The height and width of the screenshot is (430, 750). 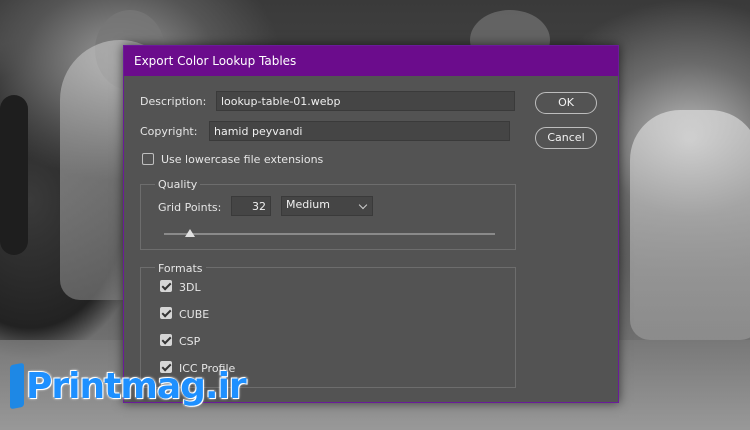 I want to click on quality-preset-select: Medium, so click(x=327, y=206).